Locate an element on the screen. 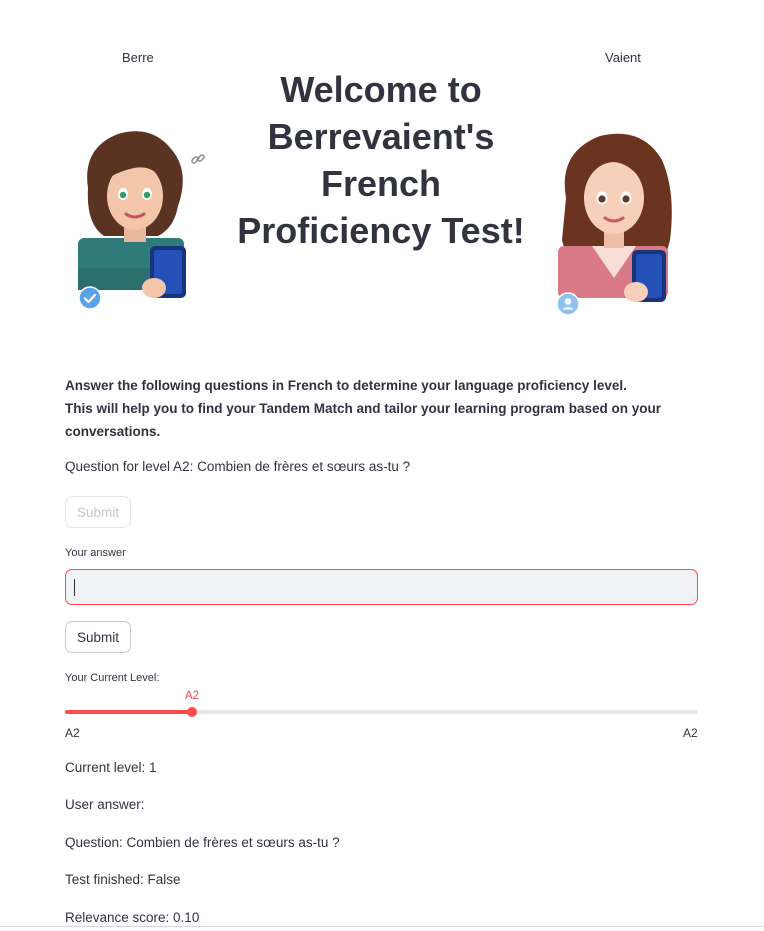  level-slider-label: Your Current Level: is located at coordinates (112, 678).